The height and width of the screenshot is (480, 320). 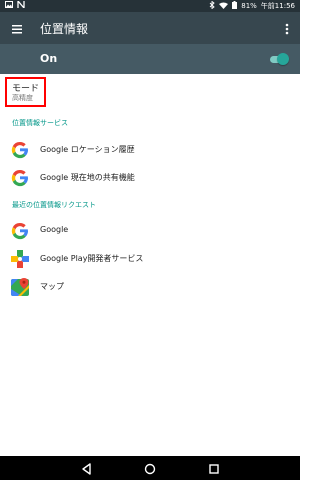 What do you see at coordinates (22, 98) in the screenshot?
I see `mode-summary: 高精度` at bounding box center [22, 98].